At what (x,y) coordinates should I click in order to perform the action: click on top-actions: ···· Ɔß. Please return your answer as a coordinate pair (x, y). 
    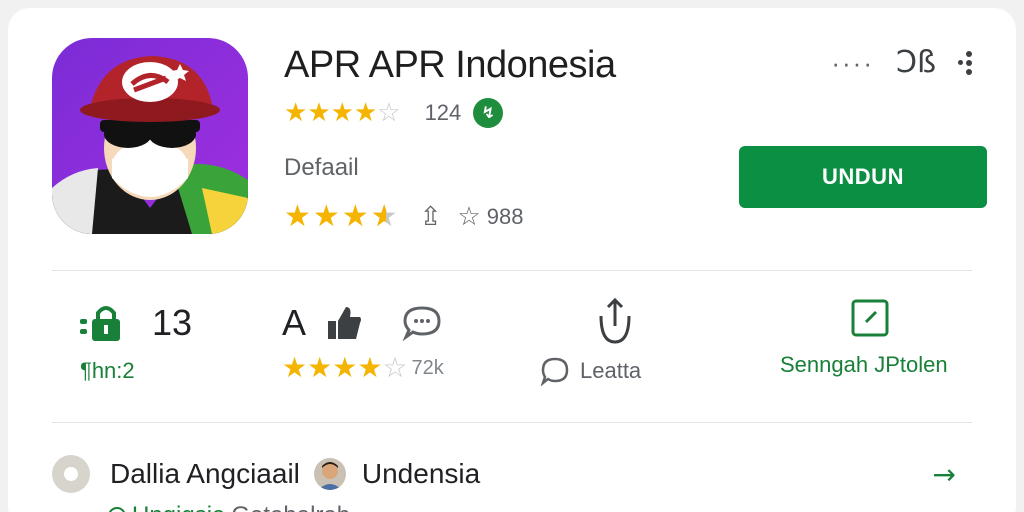
    Looking at the image, I should click on (901, 63).